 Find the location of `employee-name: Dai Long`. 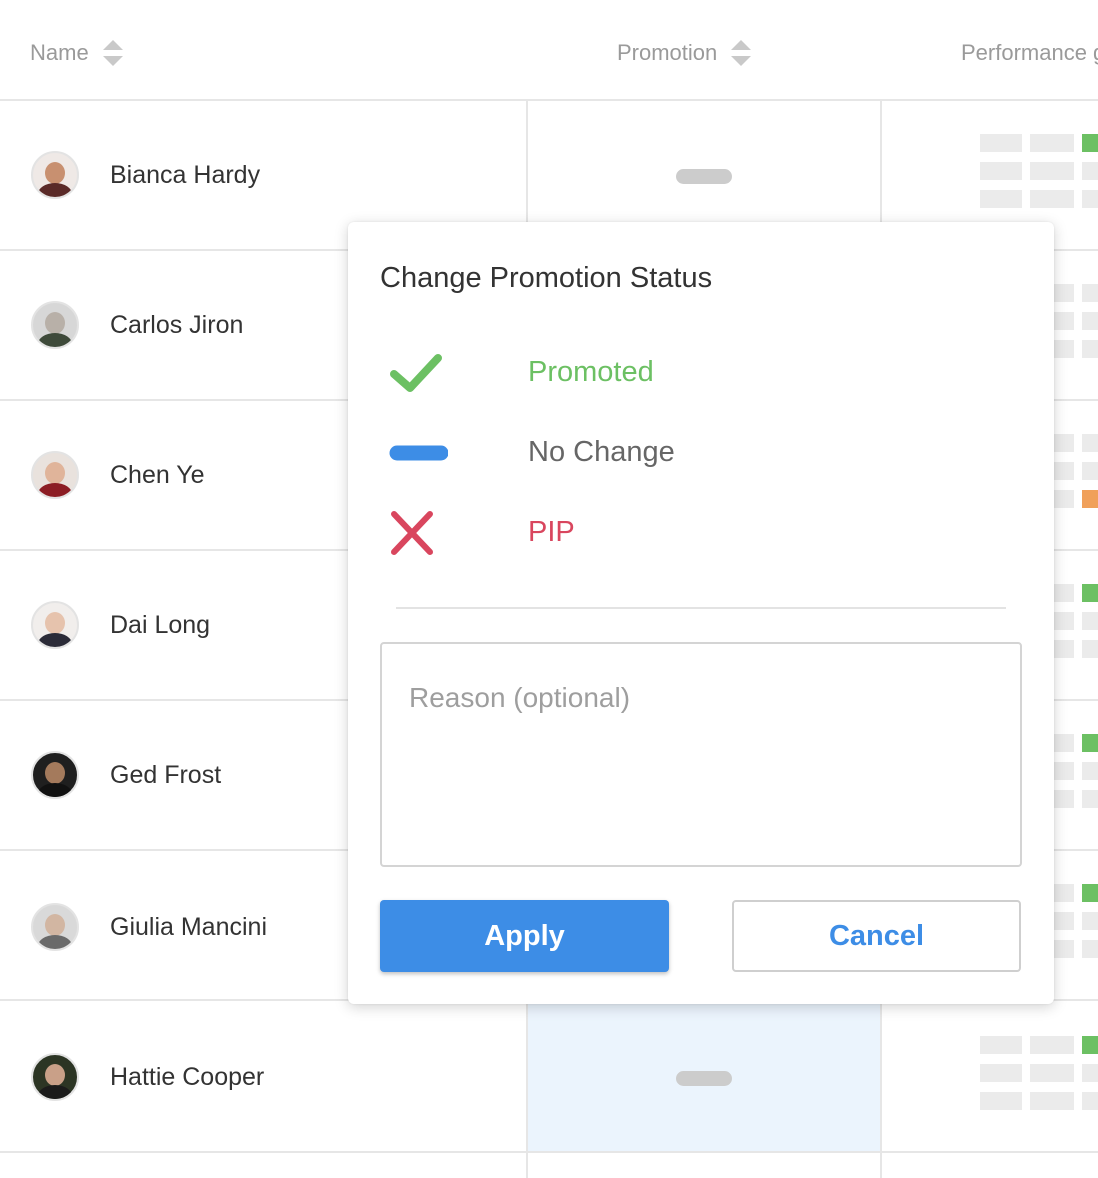

employee-name: Dai Long is located at coordinates (160, 625).